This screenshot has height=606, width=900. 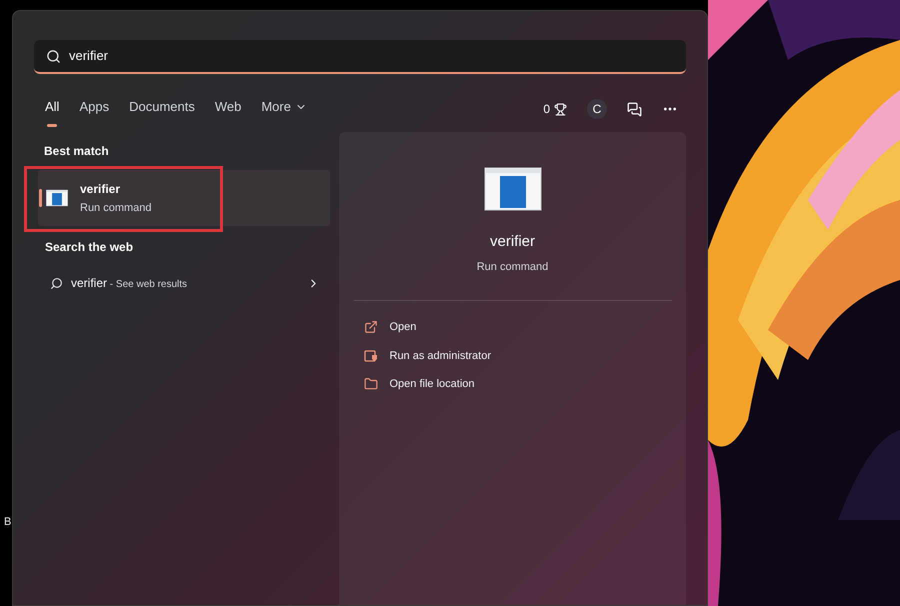 What do you see at coordinates (94, 109) in the screenshot?
I see `filter-tab: Apps` at bounding box center [94, 109].